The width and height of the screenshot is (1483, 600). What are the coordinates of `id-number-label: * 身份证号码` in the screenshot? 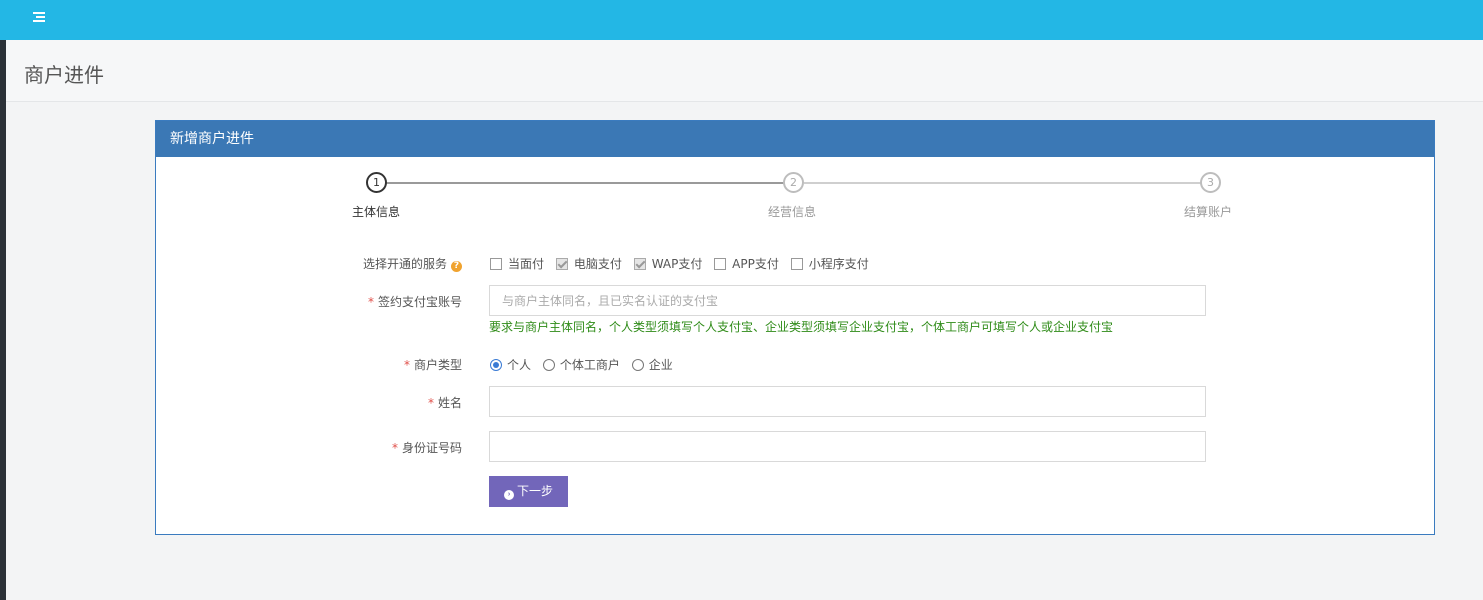 It's located at (426, 448).